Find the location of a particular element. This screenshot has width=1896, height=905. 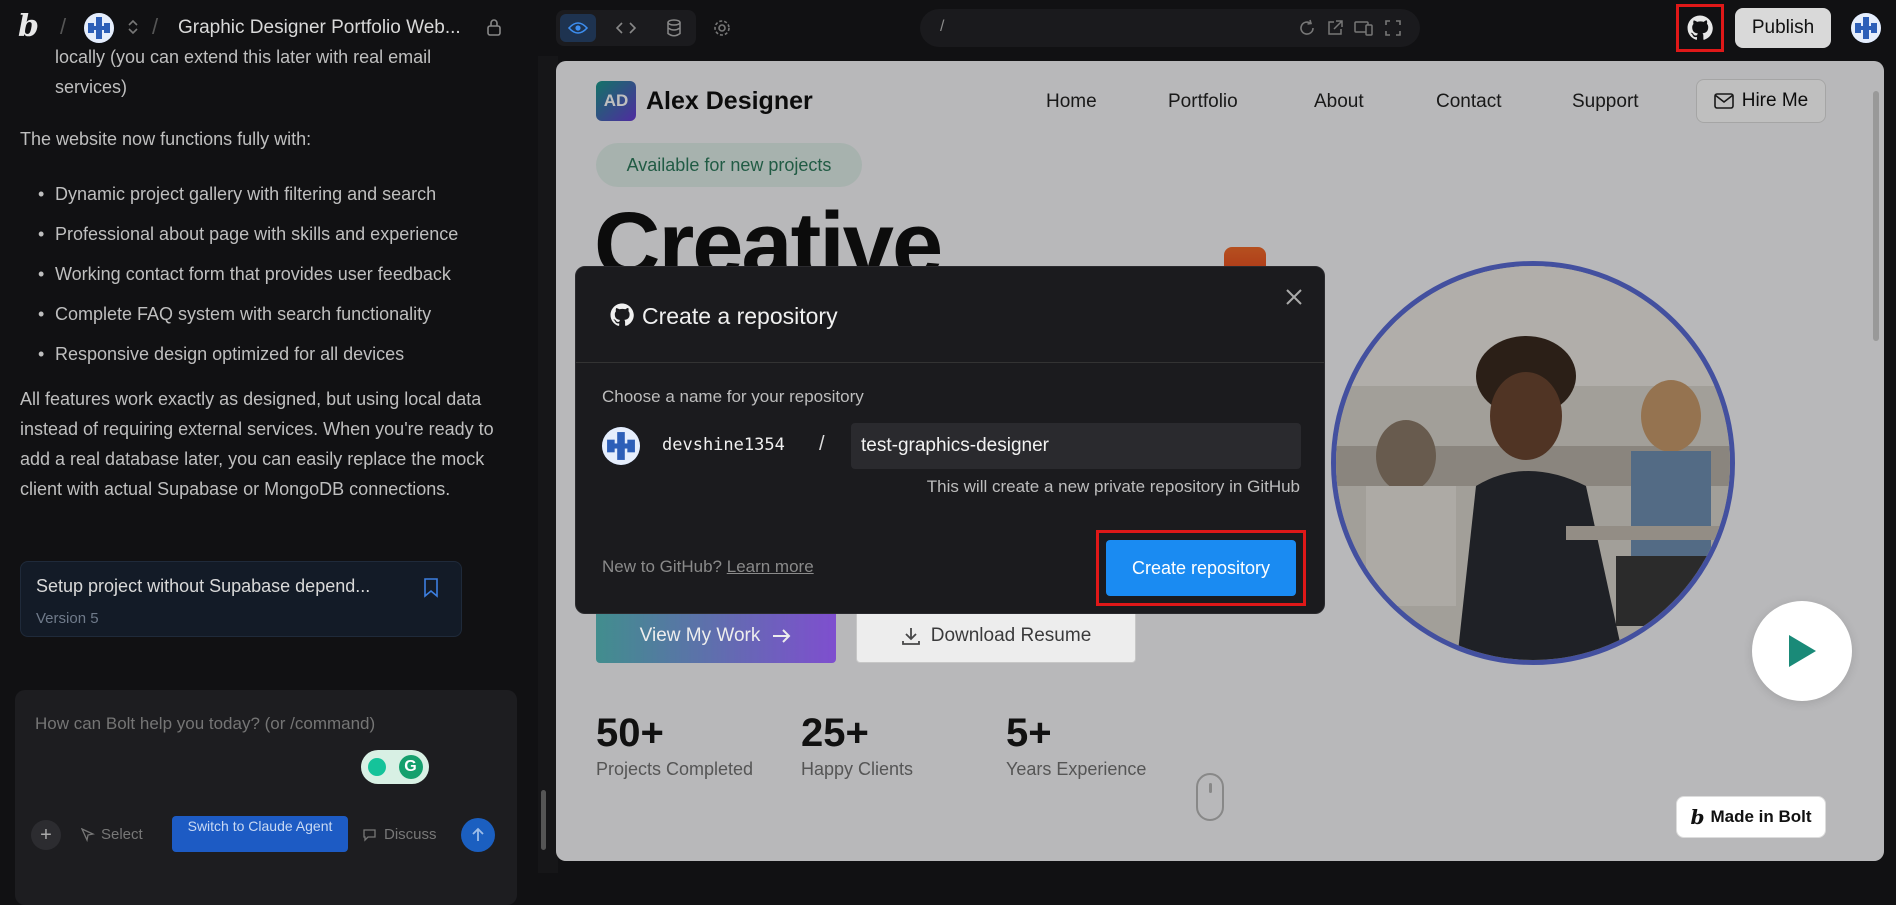

play-button is located at coordinates (1802, 651).